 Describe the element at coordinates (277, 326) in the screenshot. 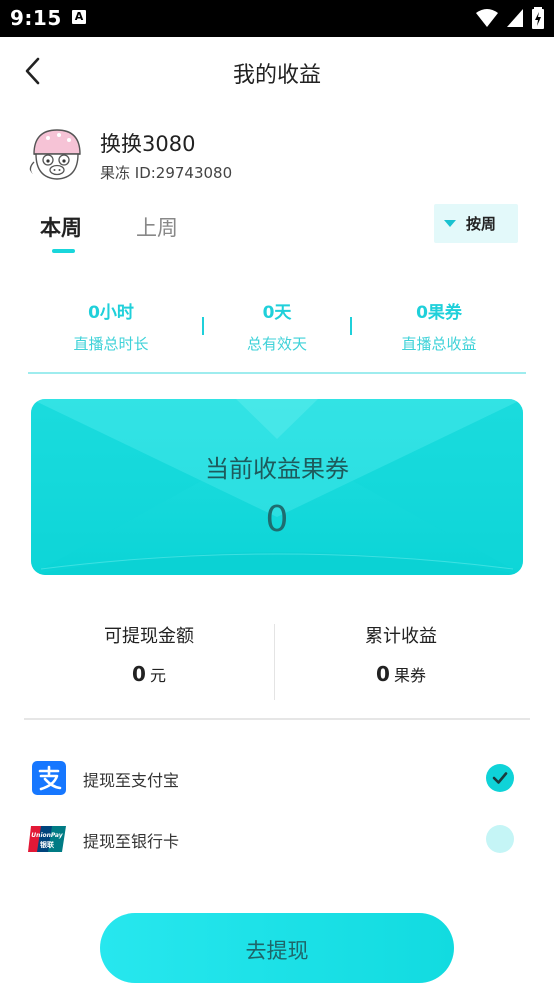

I see `stat-valid-days: 0天 总有效天` at that location.